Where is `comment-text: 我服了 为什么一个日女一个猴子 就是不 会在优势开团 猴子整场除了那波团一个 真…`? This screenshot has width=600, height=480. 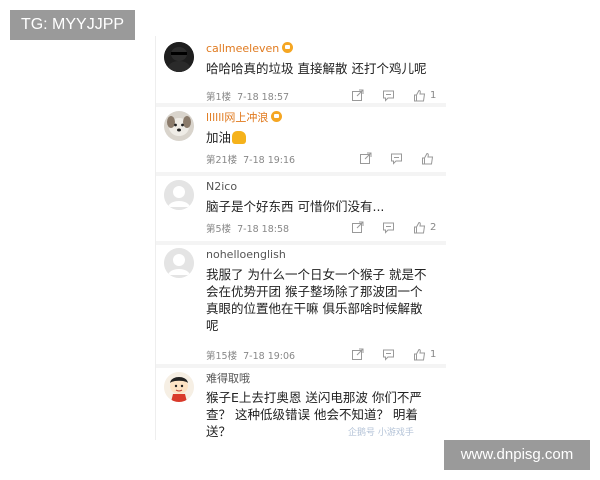 comment-text: 我服了 为什么一个日女一个猴子 就是不 会在优势开团 猴子整场除了那波团一个 真… is located at coordinates (323, 300).